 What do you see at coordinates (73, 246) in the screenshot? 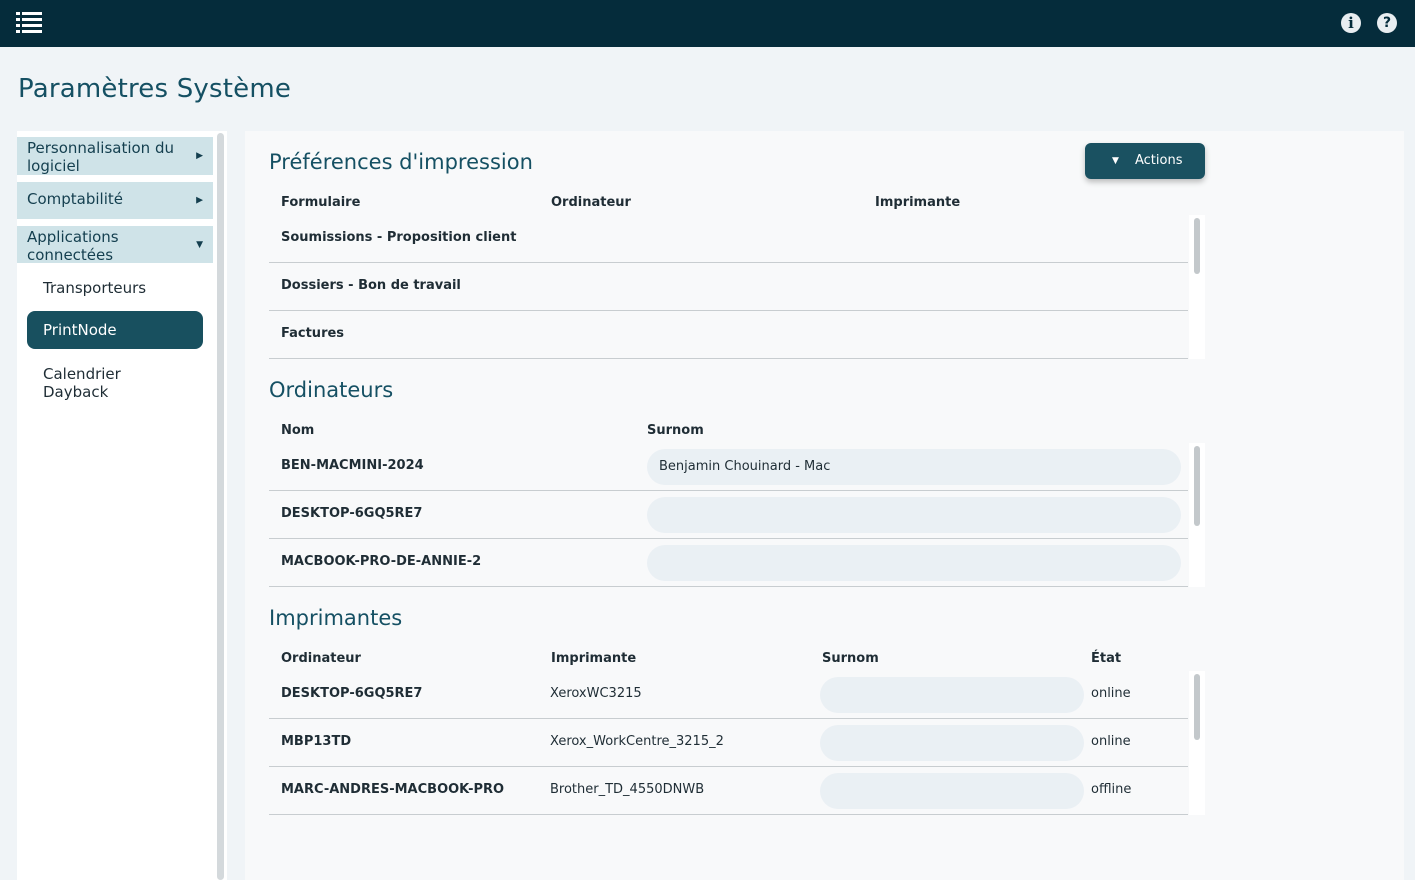
I see `sidebar-category-label: Applications connectées` at bounding box center [73, 246].